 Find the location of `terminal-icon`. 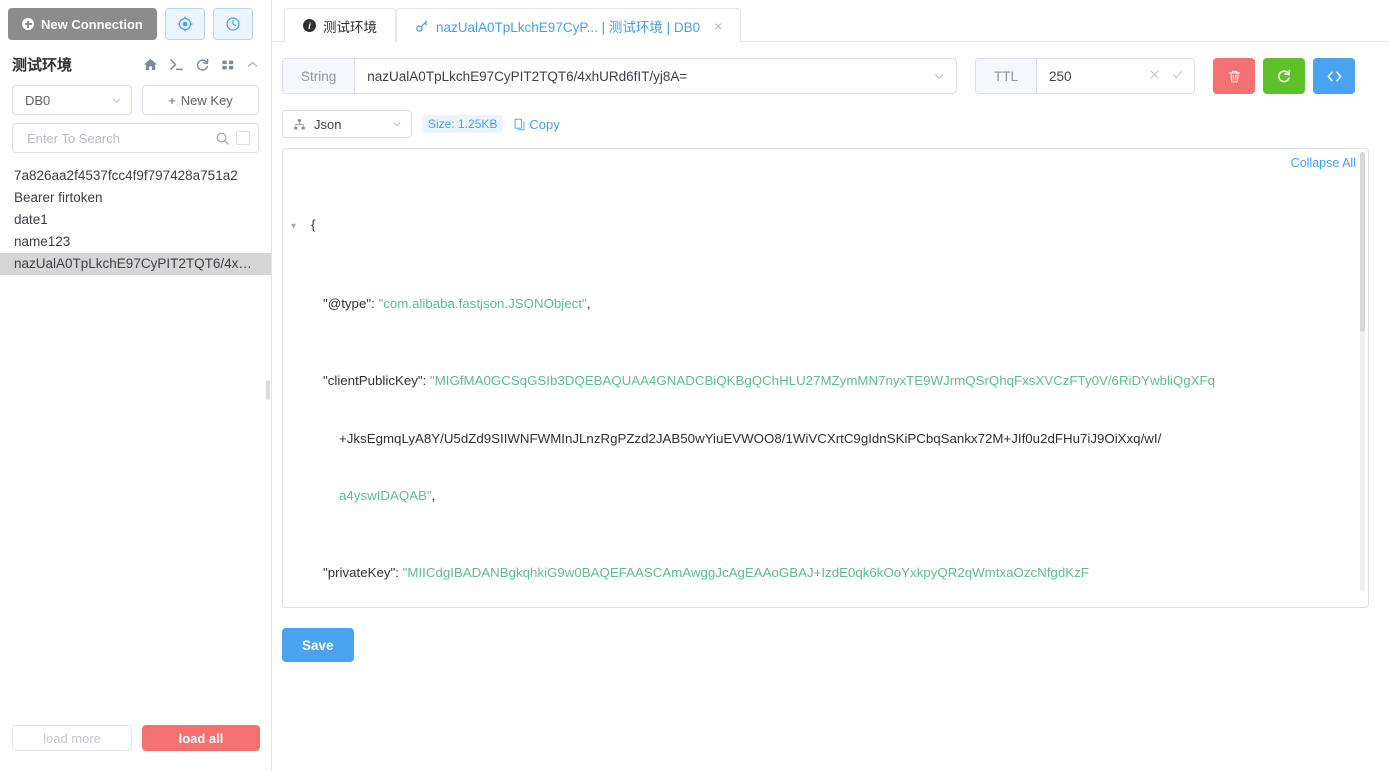

terminal-icon is located at coordinates (176, 65).